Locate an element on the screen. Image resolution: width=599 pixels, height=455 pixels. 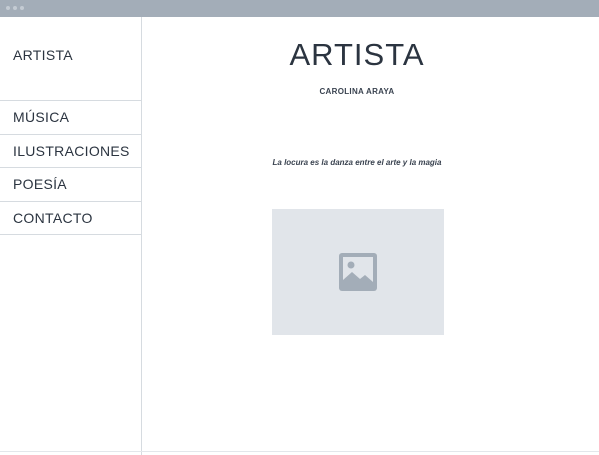
sidebar-item-poesia: POESÍA is located at coordinates (70, 185).